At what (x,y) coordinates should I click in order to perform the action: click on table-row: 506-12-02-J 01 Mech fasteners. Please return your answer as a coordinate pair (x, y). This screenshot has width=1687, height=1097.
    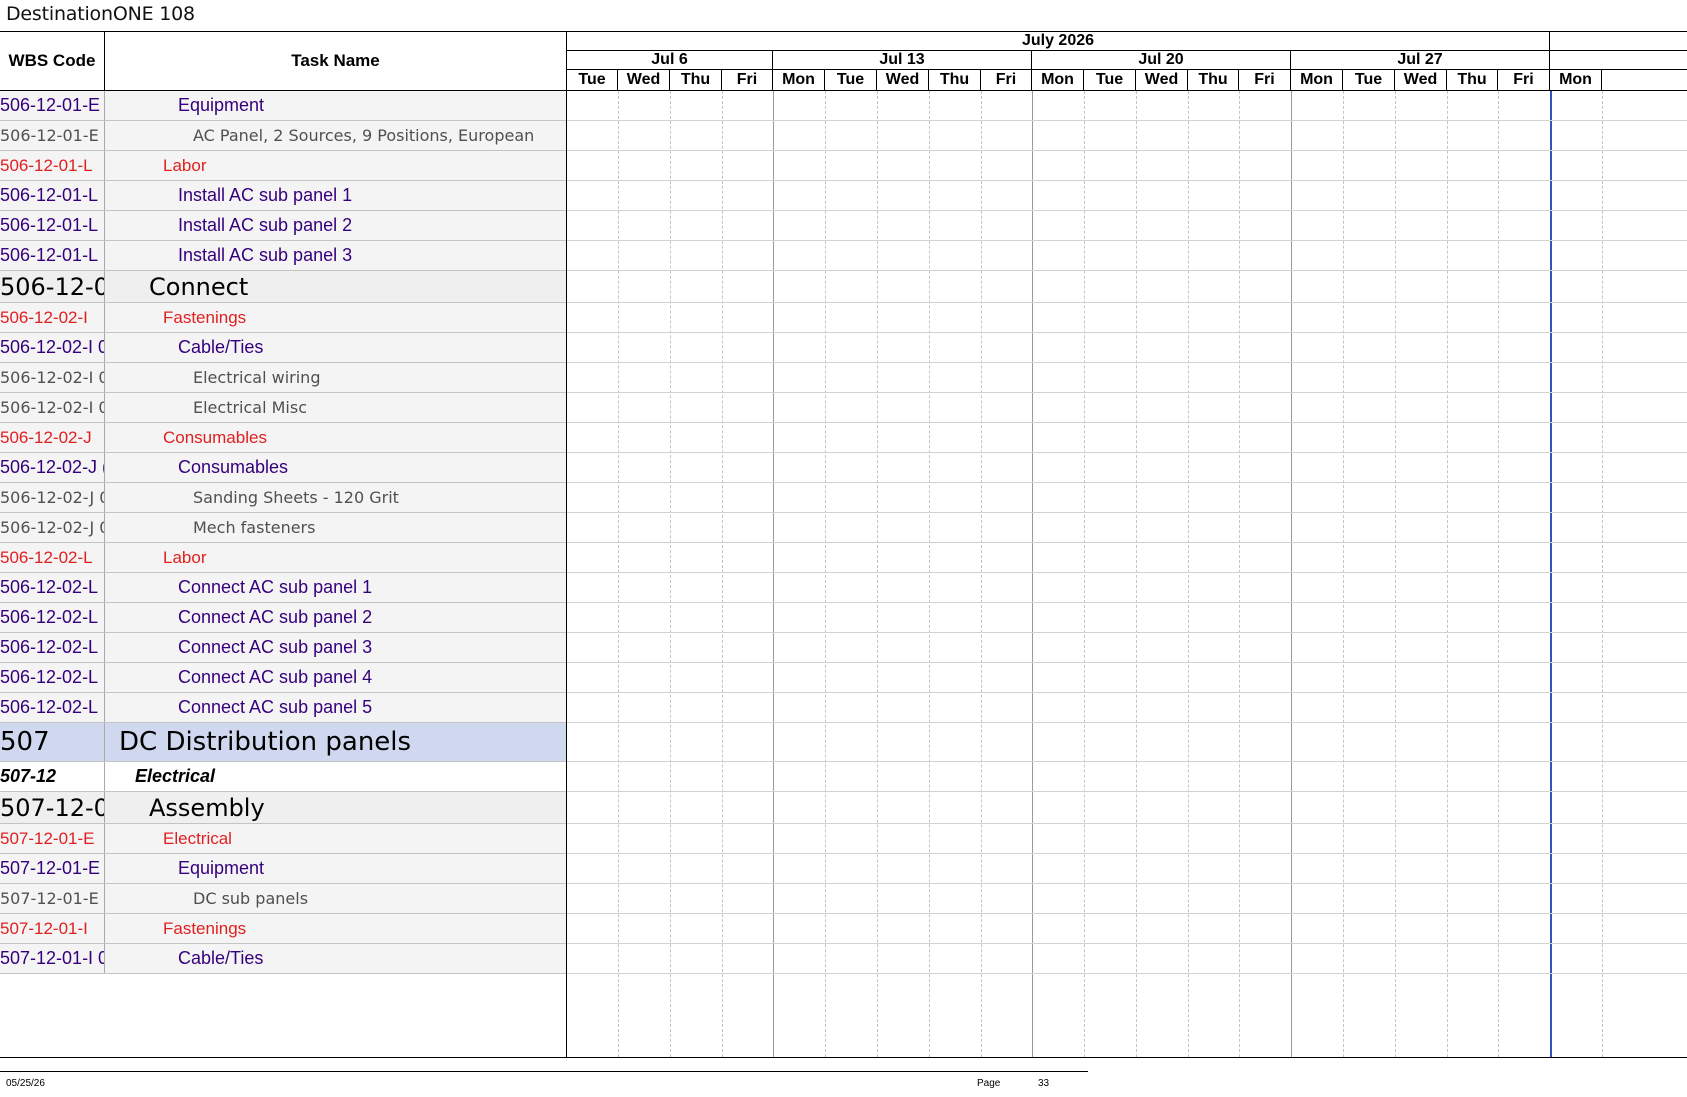
    Looking at the image, I should click on (283, 528).